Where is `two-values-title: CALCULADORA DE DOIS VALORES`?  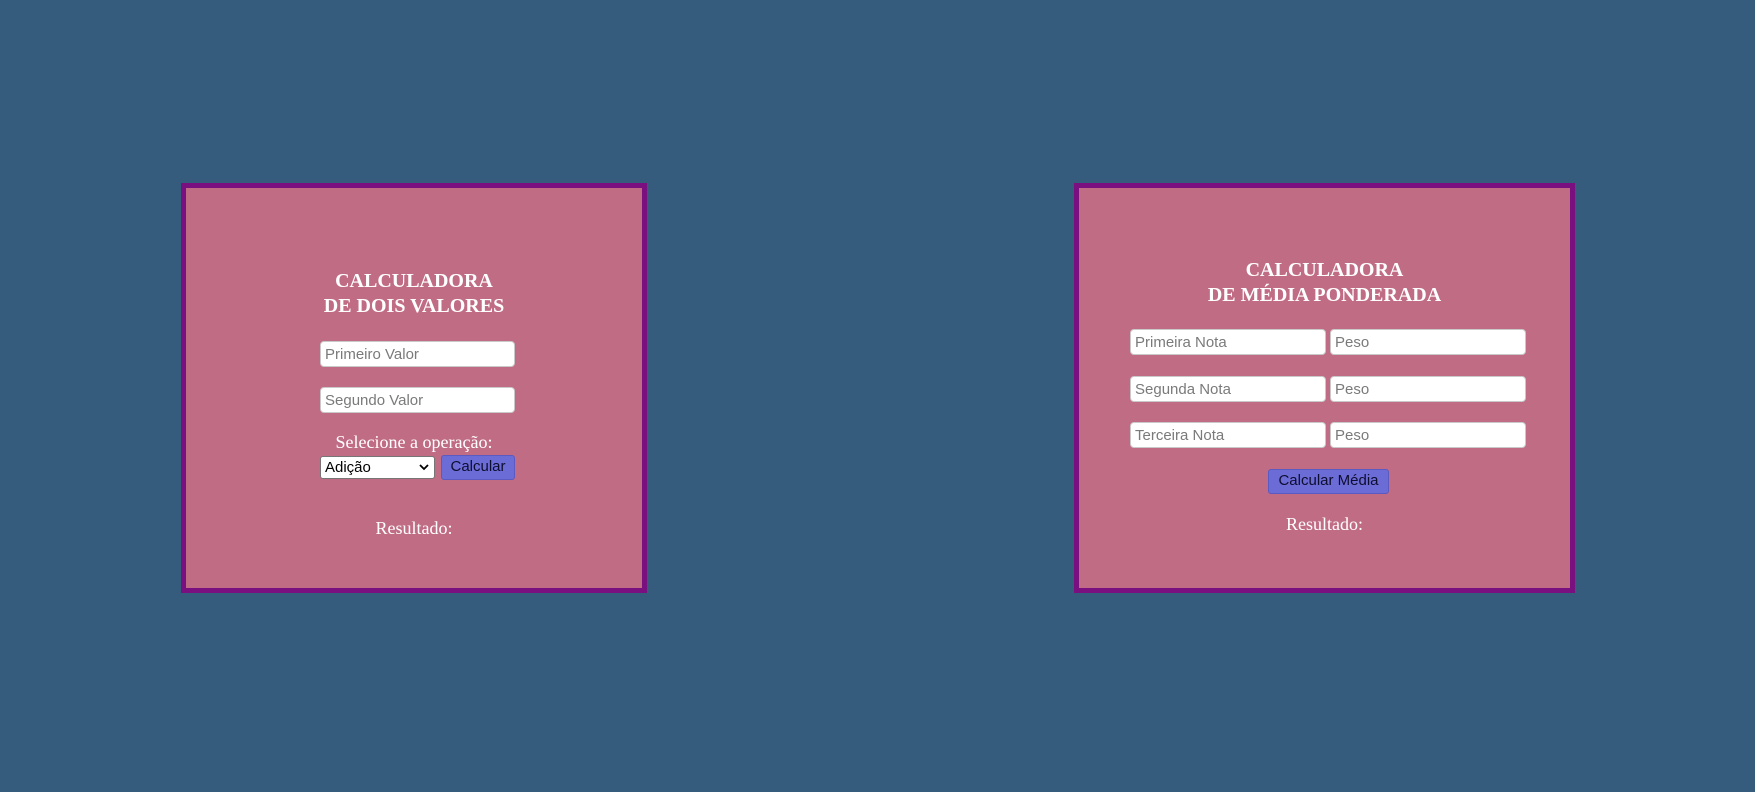
two-values-title: CALCULADORA DE DOIS VALORES is located at coordinates (414, 294).